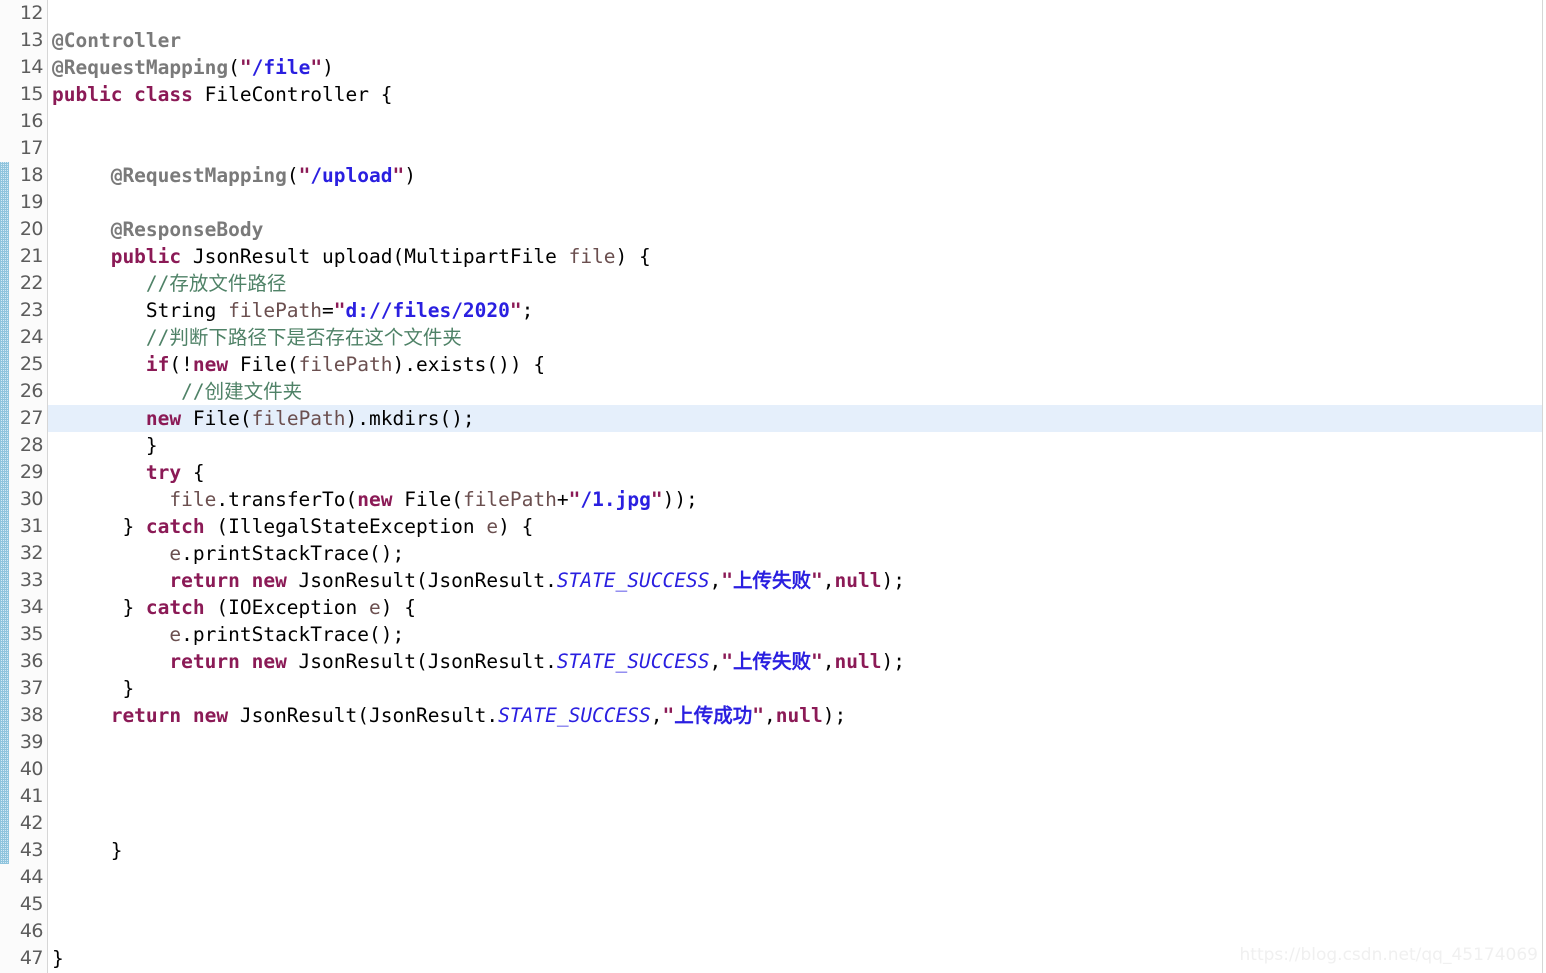 The height and width of the screenshot is (973, 1546). Describe the element at coordinates (375, 256) in the screenshot. I see `token-plain: JsonResult upload(MultipartFile` at that location.